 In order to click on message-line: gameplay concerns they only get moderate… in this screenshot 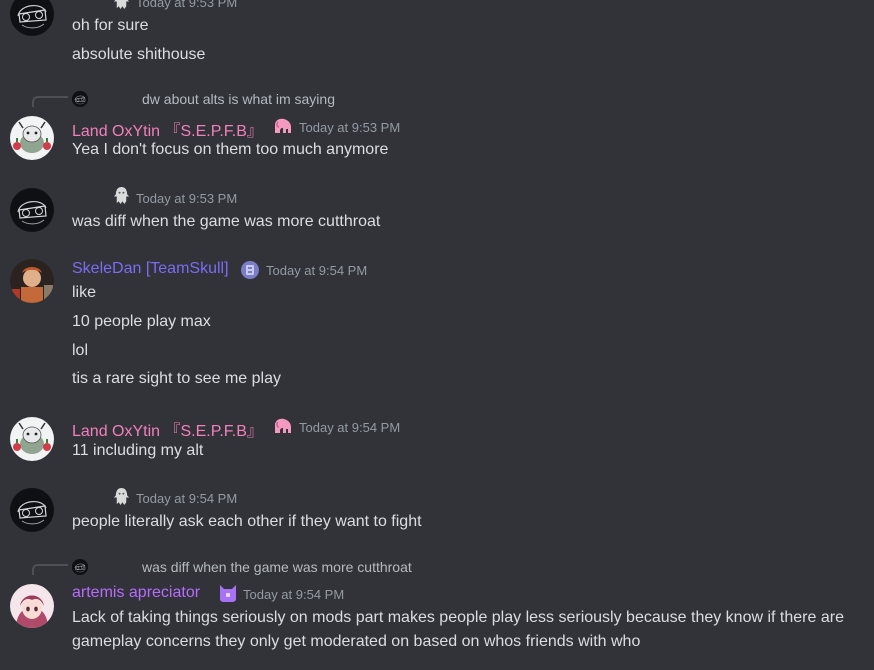, I will do `click(356, 641)`.